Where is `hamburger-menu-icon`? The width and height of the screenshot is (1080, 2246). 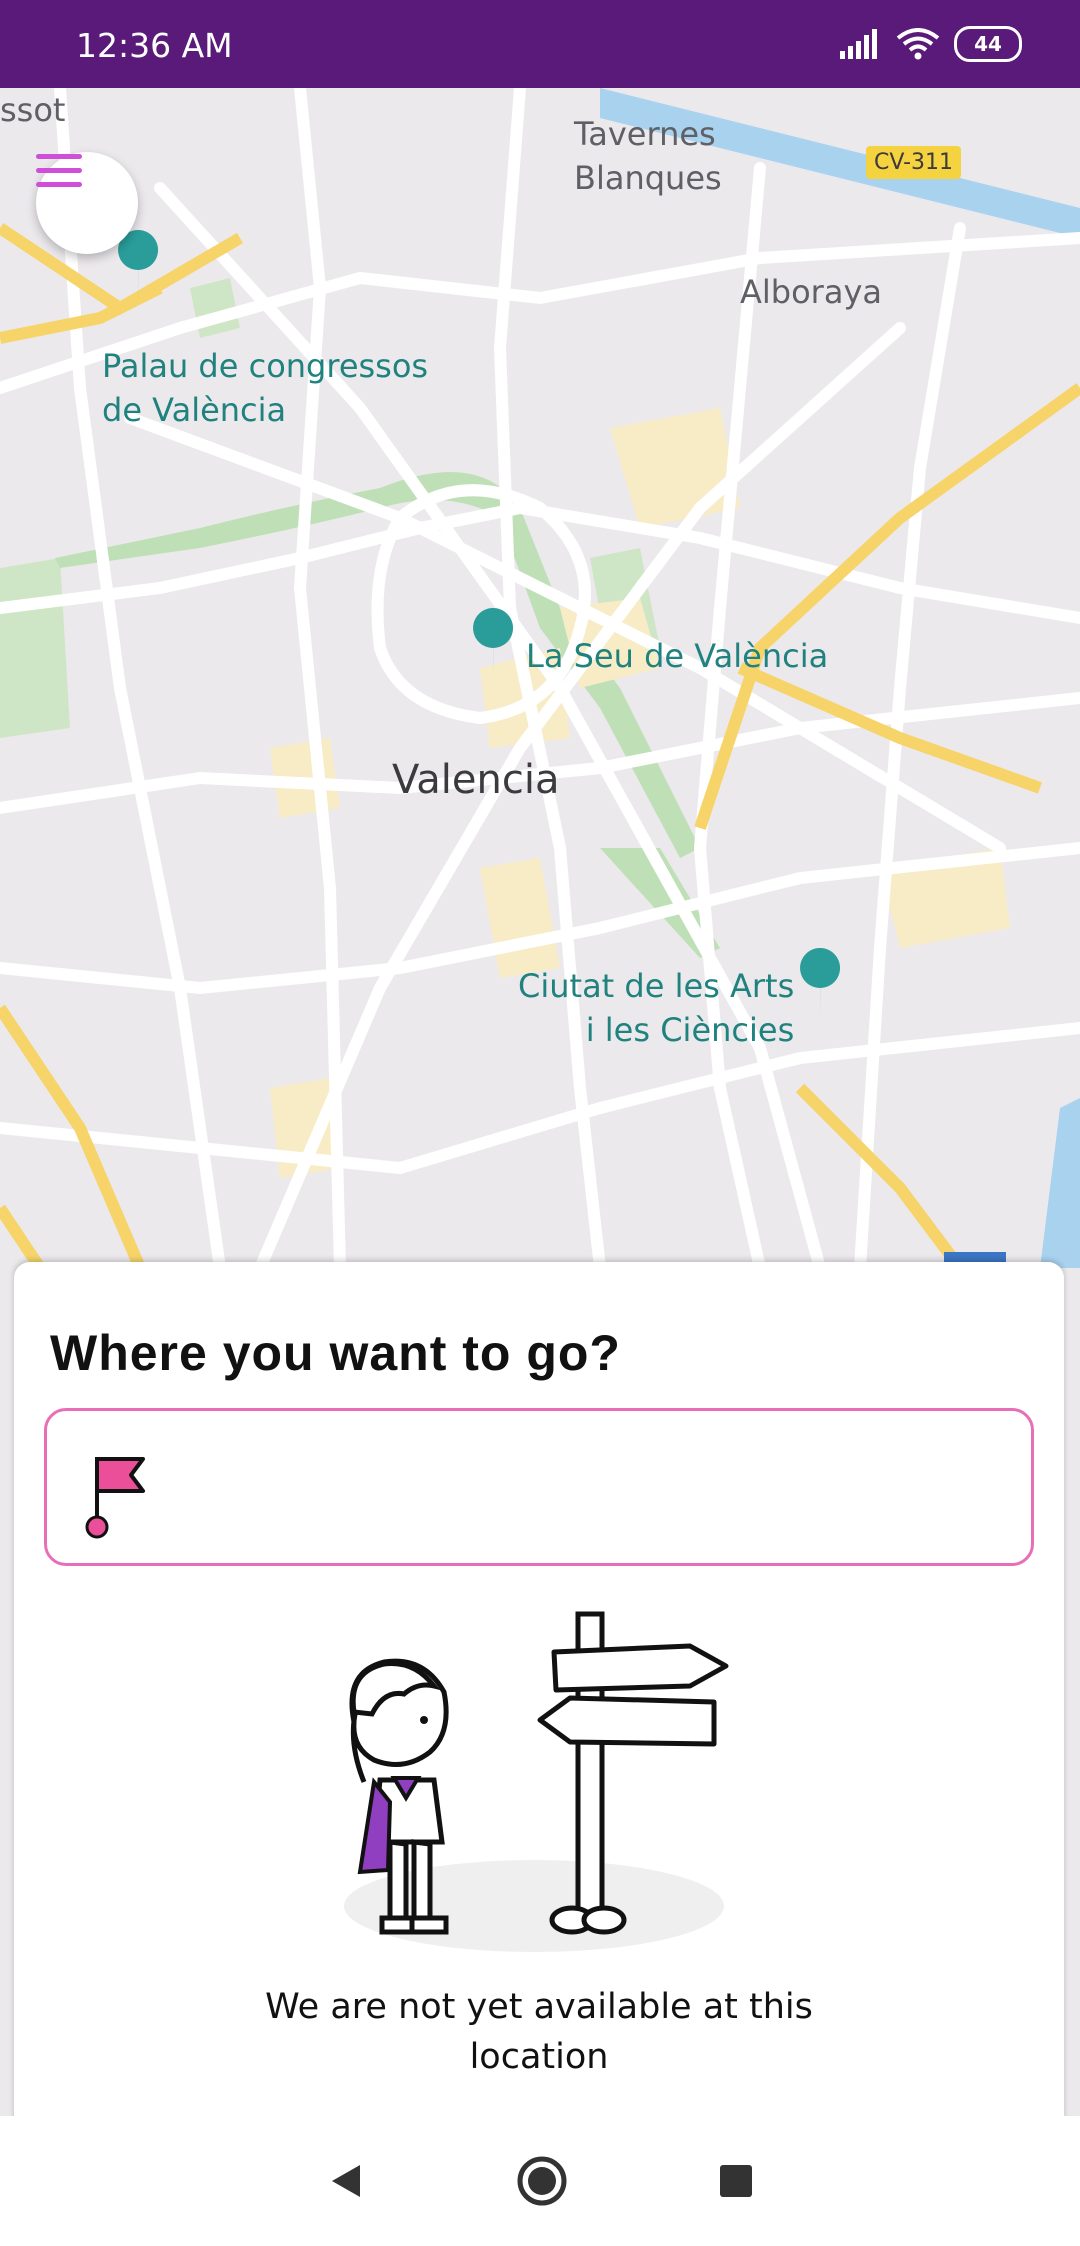
hamburger-menu-icon is located at coordinates (59, 170).